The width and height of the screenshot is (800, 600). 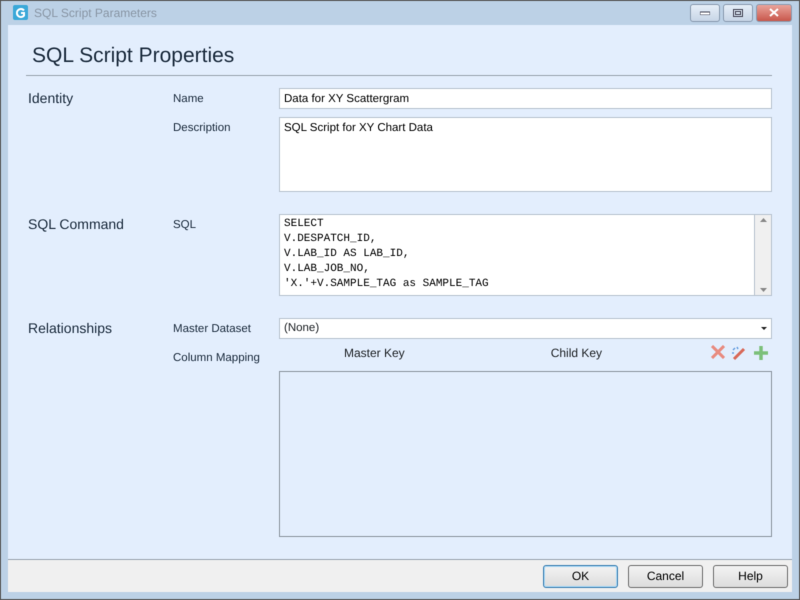 I want to click on description-field: SQL Script for XY Chart Data, so click(x=525, y=154).